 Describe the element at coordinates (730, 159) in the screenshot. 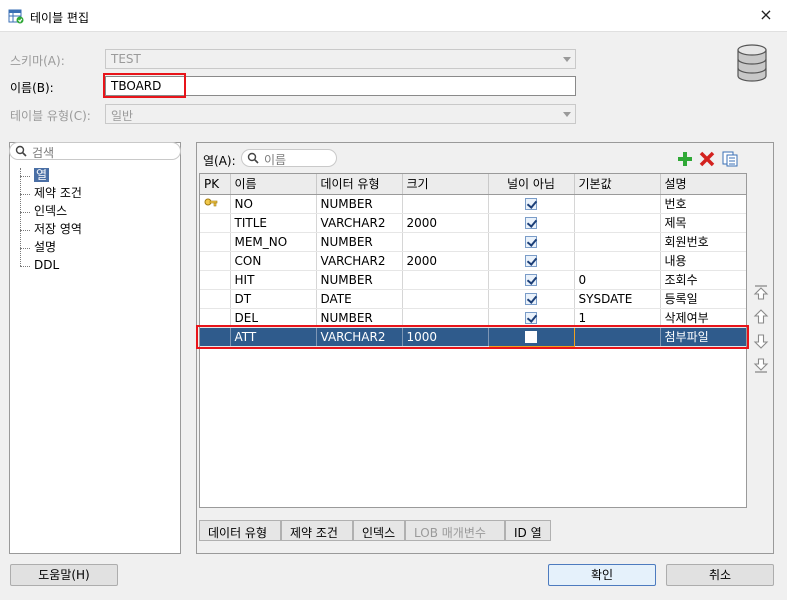

I see `copy-column-icon` at that location.